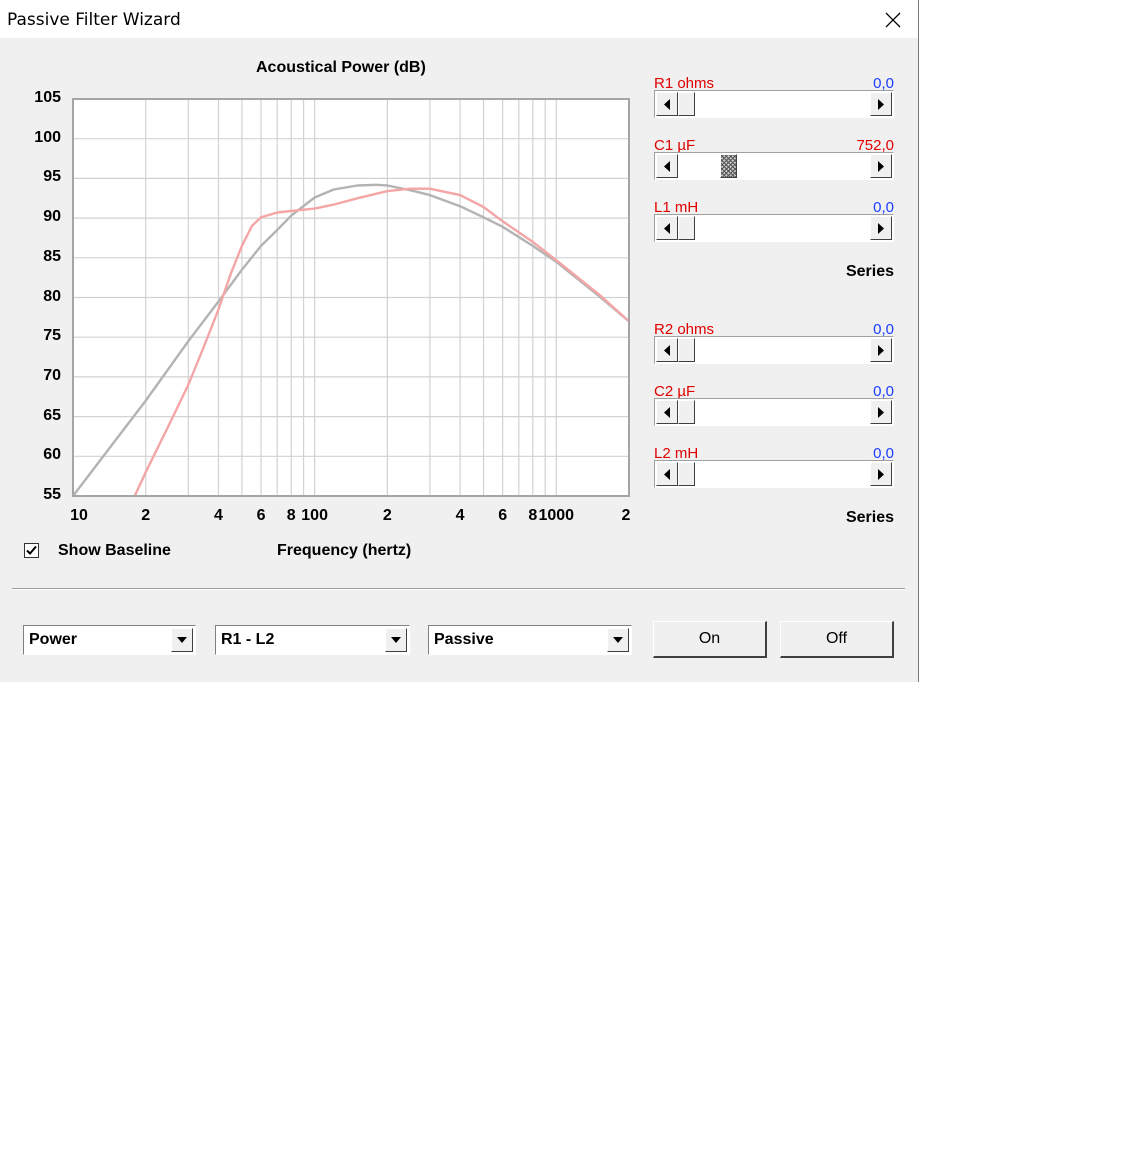 This screenshot has width=1141, height=1152. I want to click on divider, so click(458, 589).